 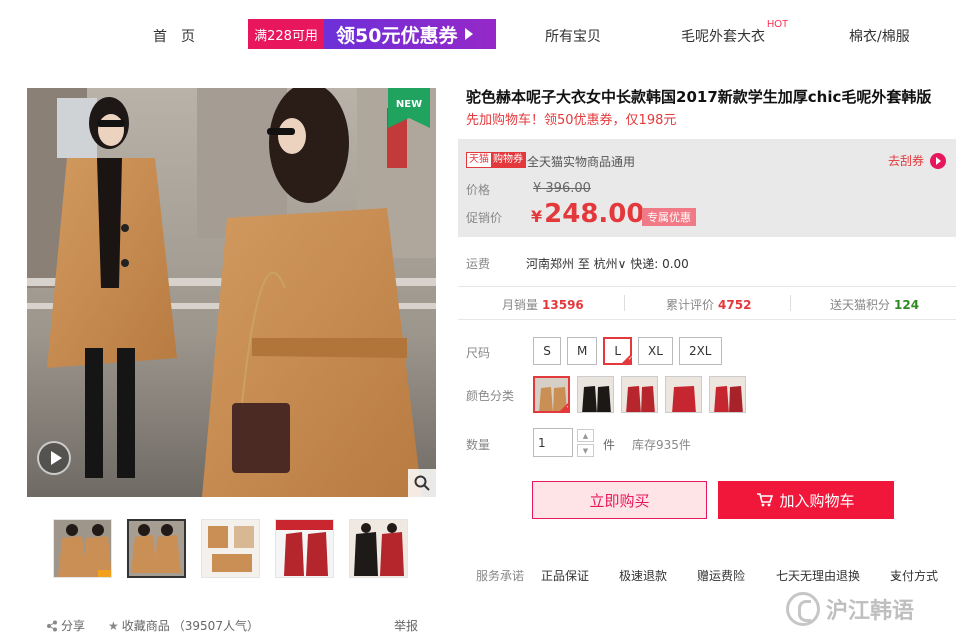 What do you see at coordinates (571, 120) in the screenshot?
I see `product-subtitle: 先加购物车！领50优惠券，仅198元` at bounding box center [571, 120].